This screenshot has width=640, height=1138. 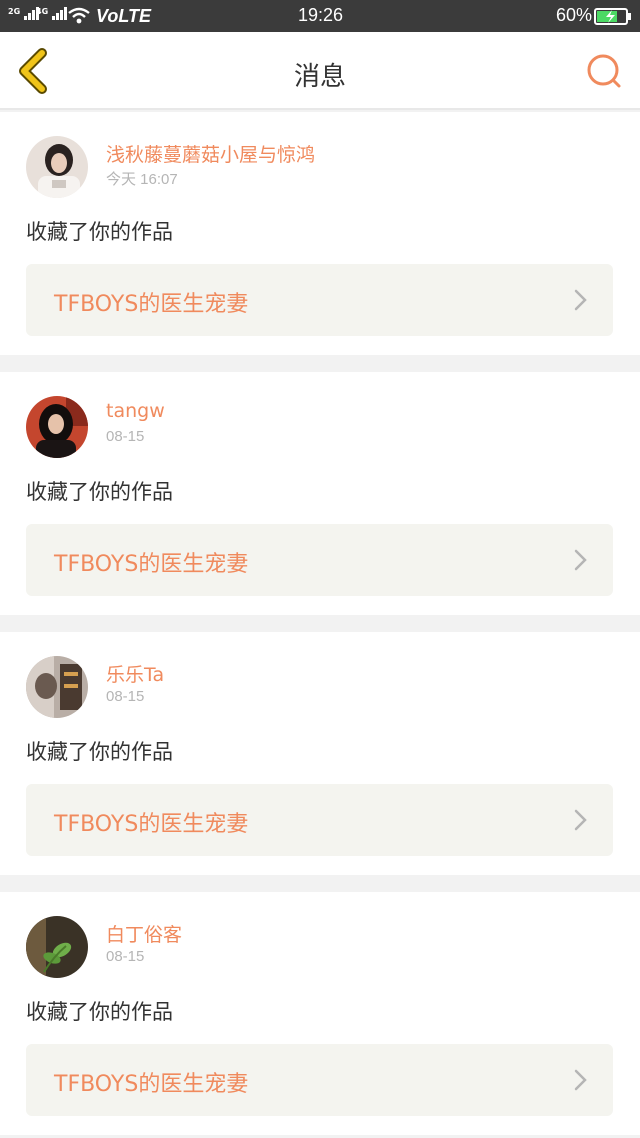 What do you see at coordinates (135, 411) in the screenshot?
I see `user-name: tangw` at bounding box center [135, 411].